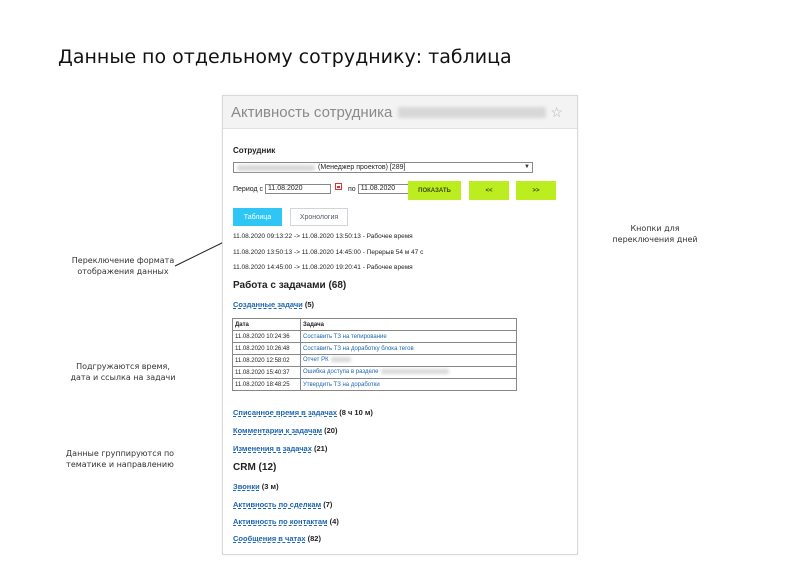 The height and width of the screenshot is (573, 800). I want to click on task-date: 11.08.2020 18:48:25, so click(266, 384).